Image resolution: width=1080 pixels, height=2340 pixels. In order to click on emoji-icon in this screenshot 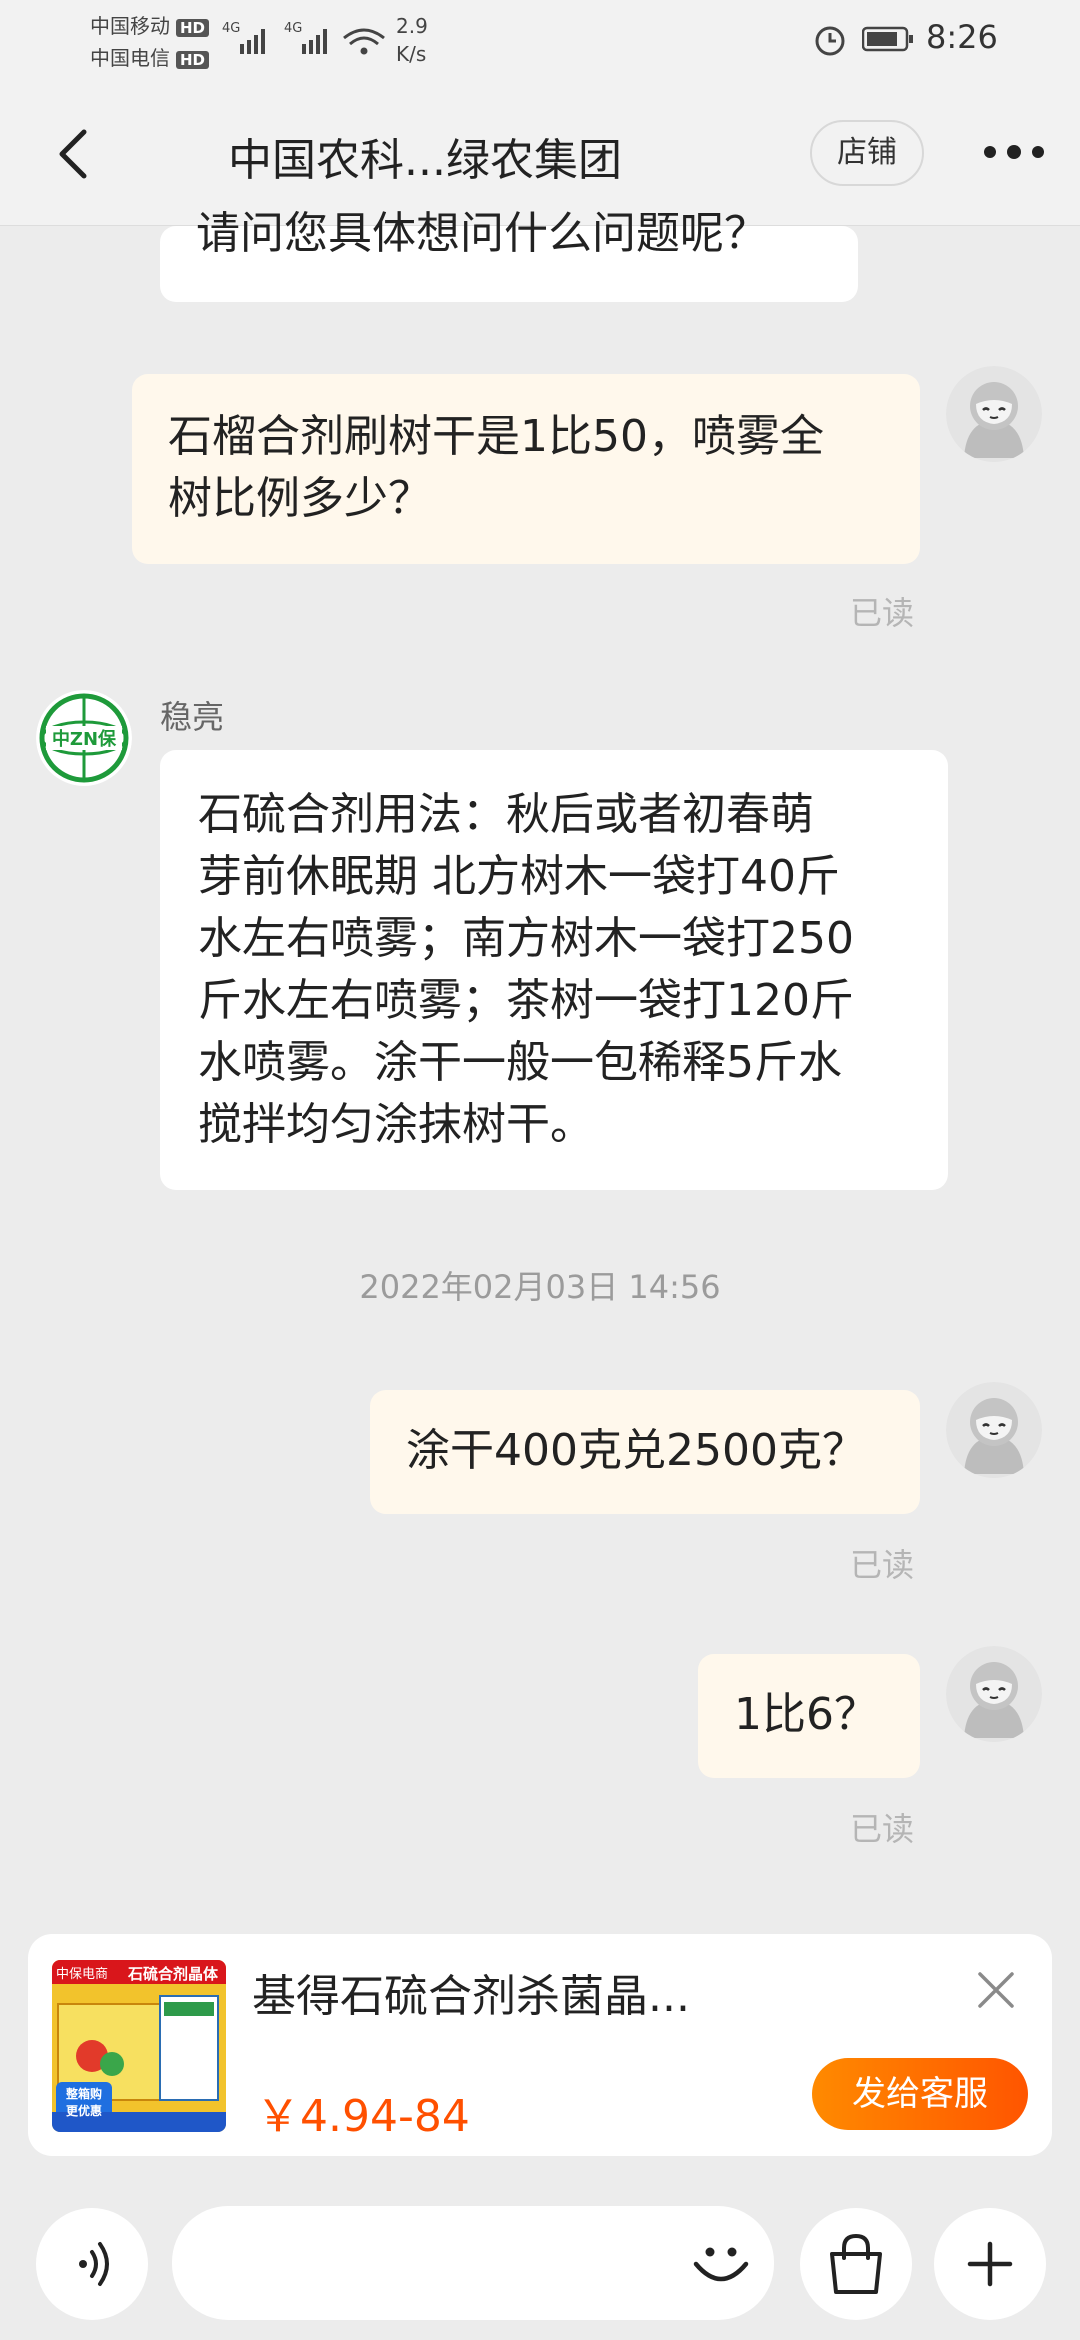, I will do `click(721, 2261)`.